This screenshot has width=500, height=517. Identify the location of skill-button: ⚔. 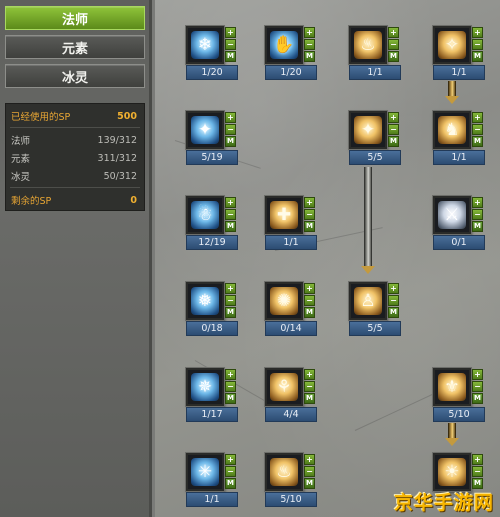
(452, 215).